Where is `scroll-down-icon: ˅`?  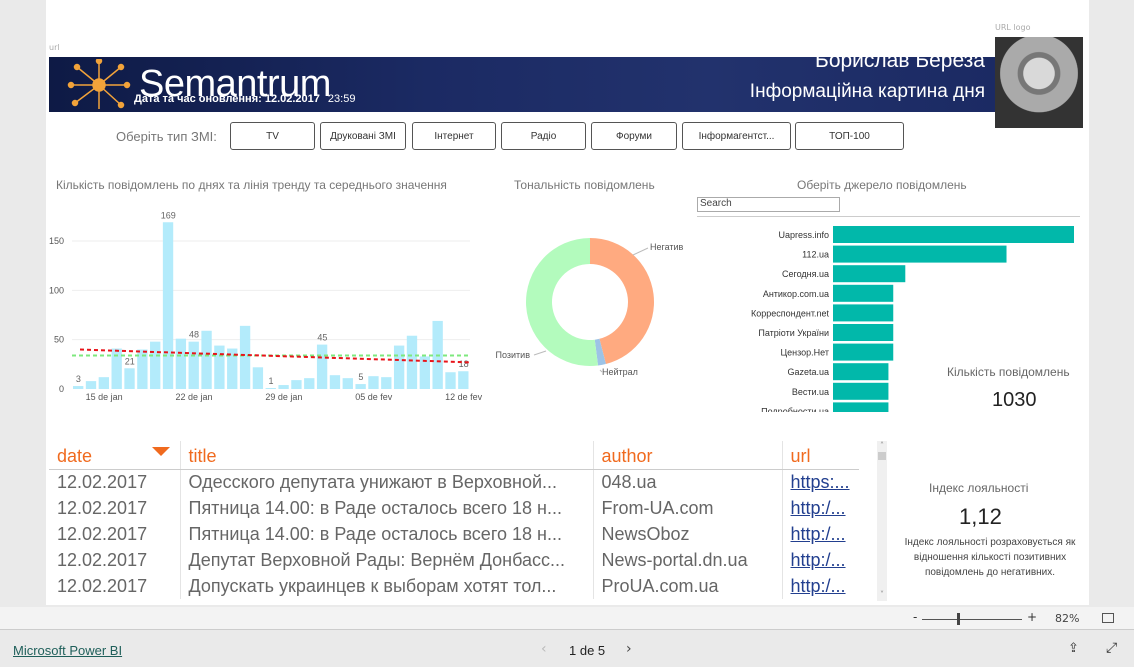
scroll-down-icon: ˅ is located at coordinates (882, 594).